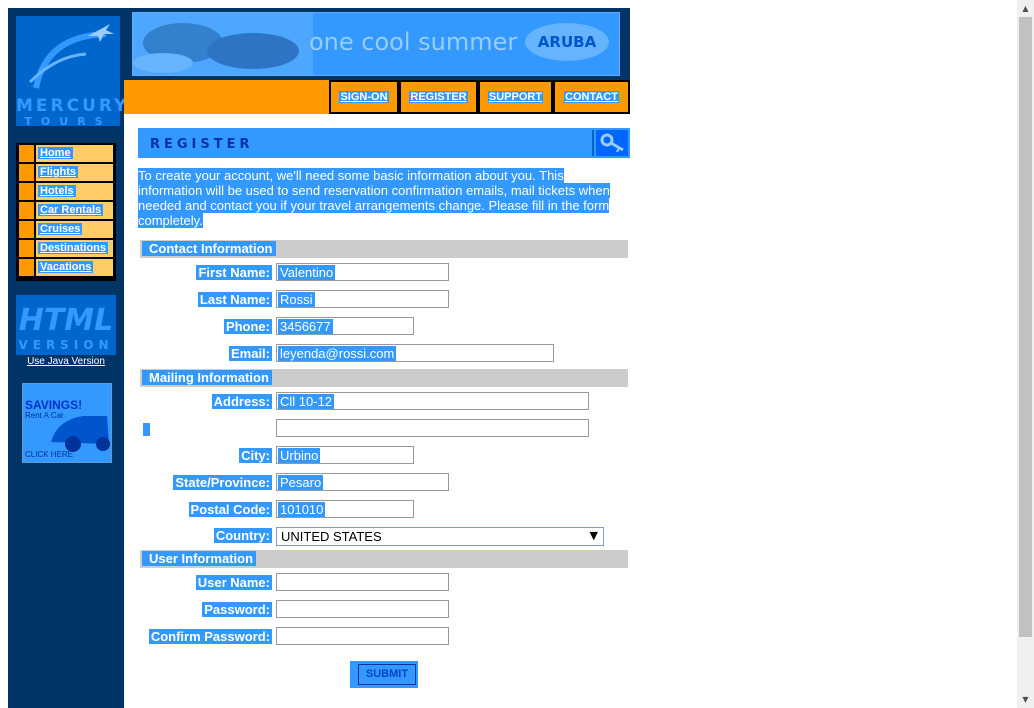 The width and height of the screenshot is (1034, 708). Describe the element at coordinates (66, 345) in the screenshot. I see `html-version-subtitle: VERSION` at that location.